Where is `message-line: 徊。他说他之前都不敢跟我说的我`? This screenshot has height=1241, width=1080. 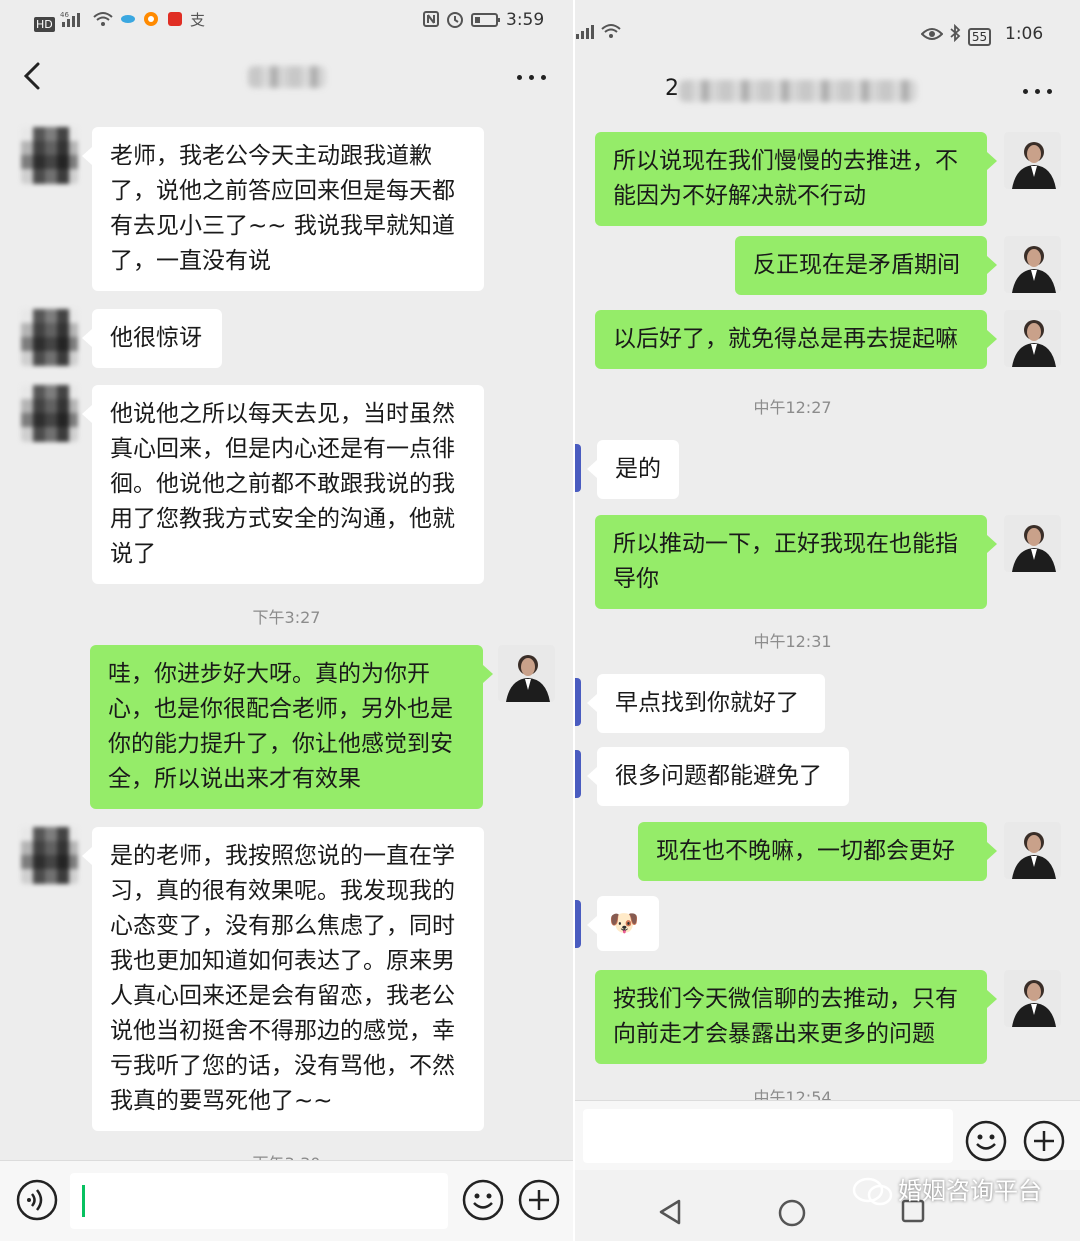
message-line: 徊。他说他之前都不敢跟我说的我 is located at coordinates (282, 484).